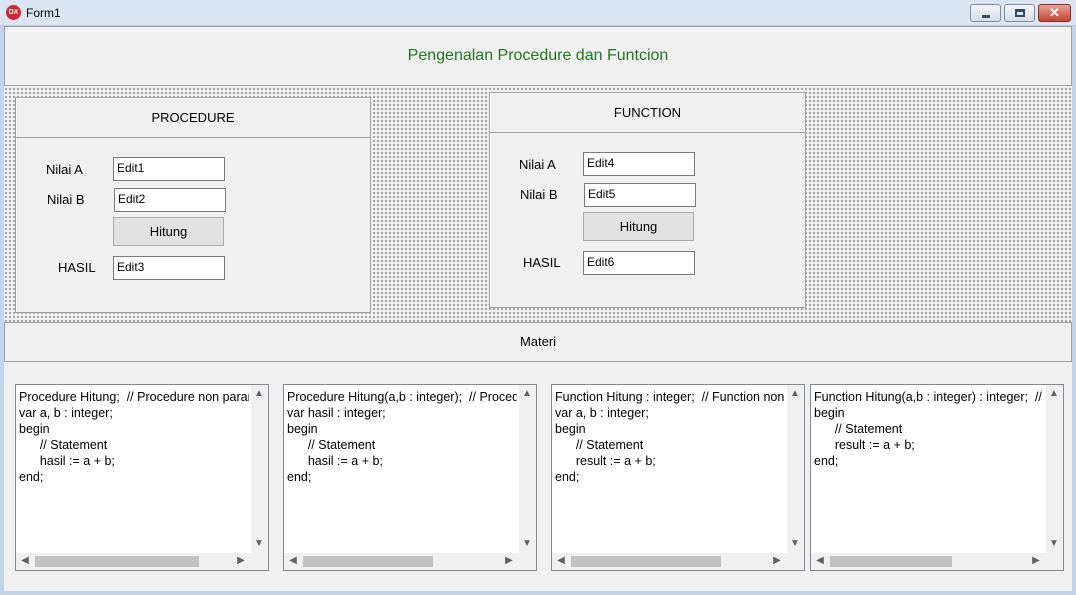  What do you see at coordinates (639, 164) in the screenshot?
I see `function-edit-nilai-a: Edit4` at bounding box center [639, 164].